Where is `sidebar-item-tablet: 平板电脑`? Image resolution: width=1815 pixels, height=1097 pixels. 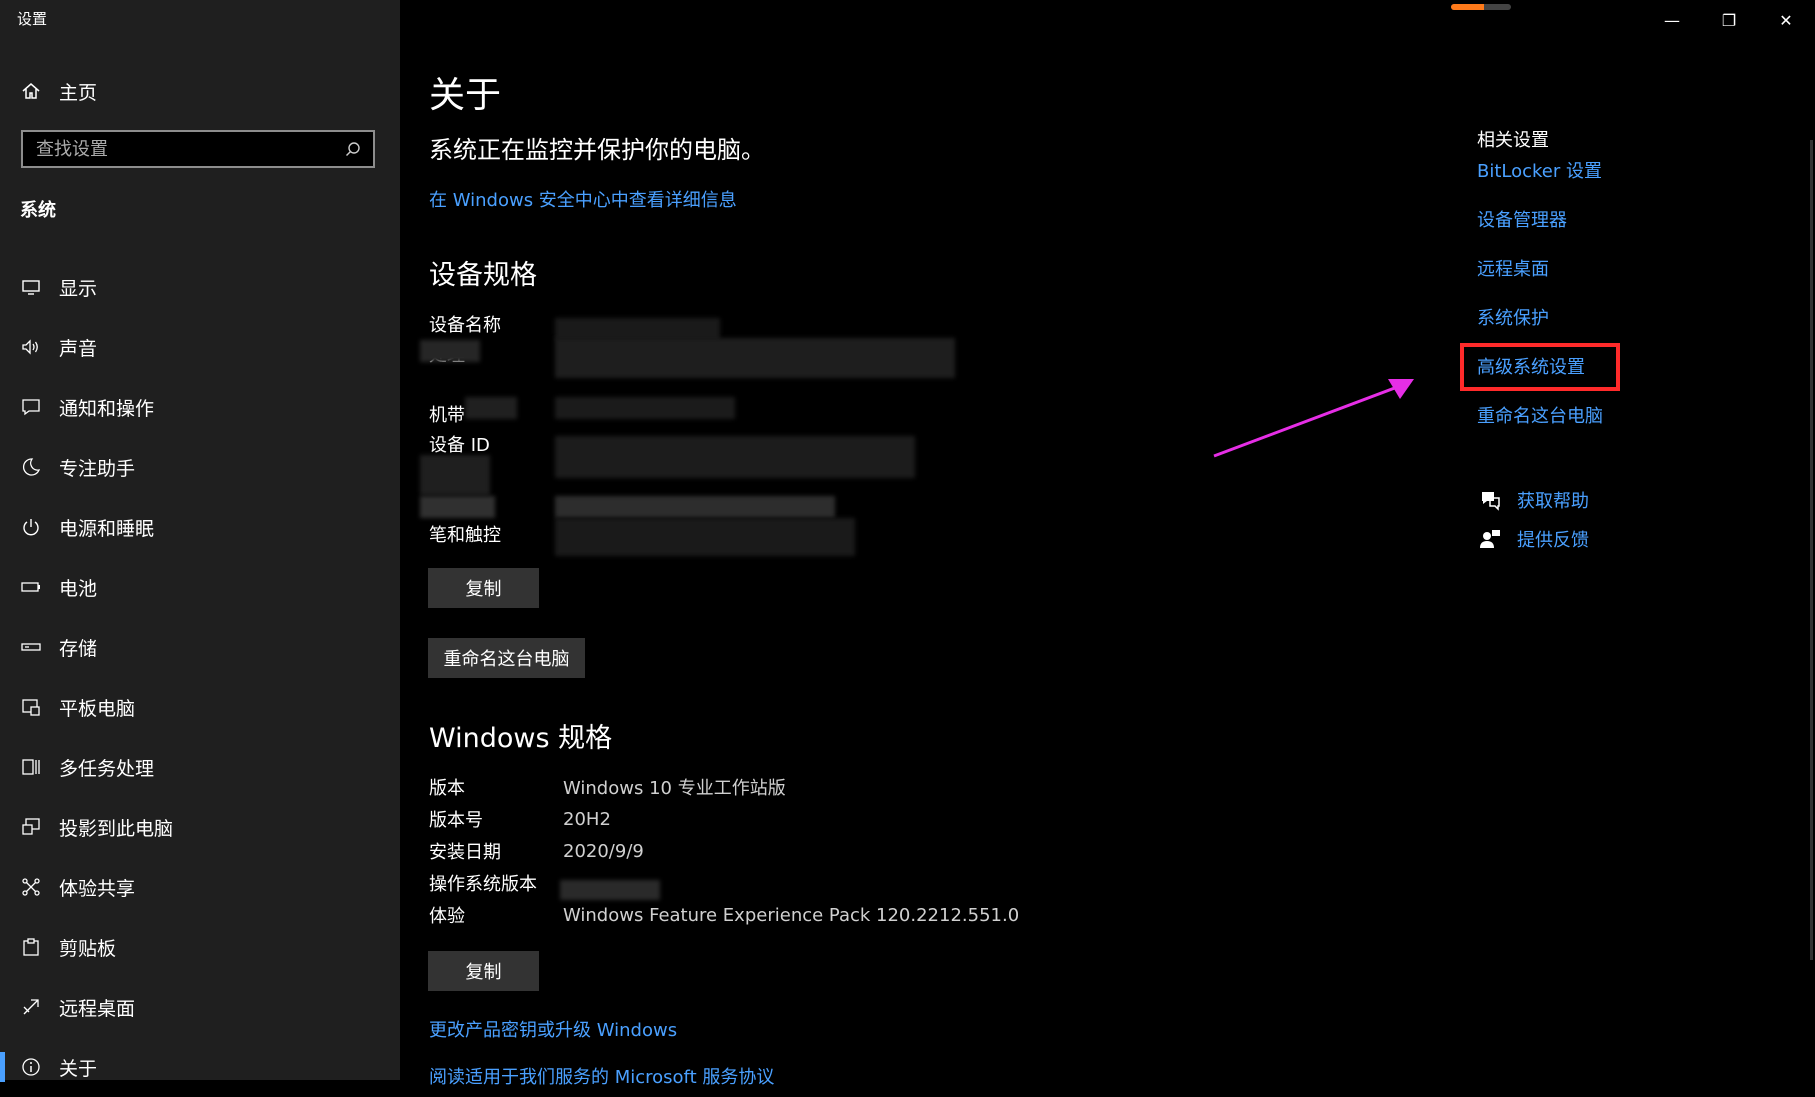
sidebar-item-tablet: 平板电脑 is located at coordinates (200, 707).